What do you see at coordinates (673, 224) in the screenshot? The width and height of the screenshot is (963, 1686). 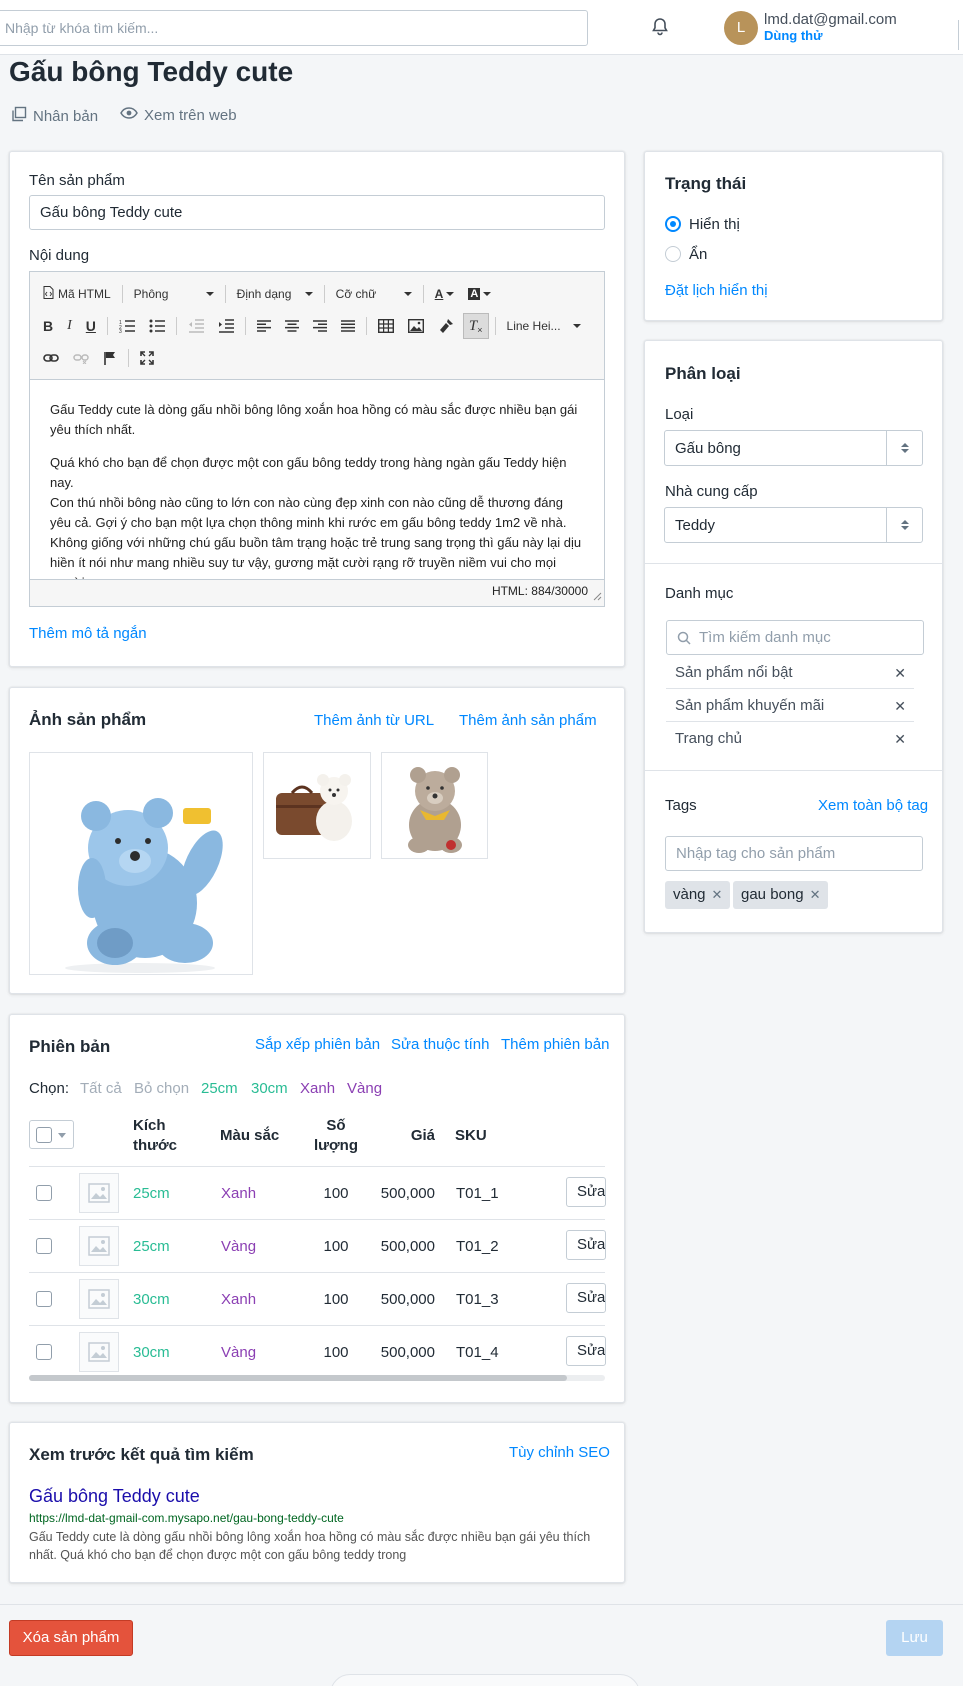 I see `visible-radio` at bounding box center [673, 224].